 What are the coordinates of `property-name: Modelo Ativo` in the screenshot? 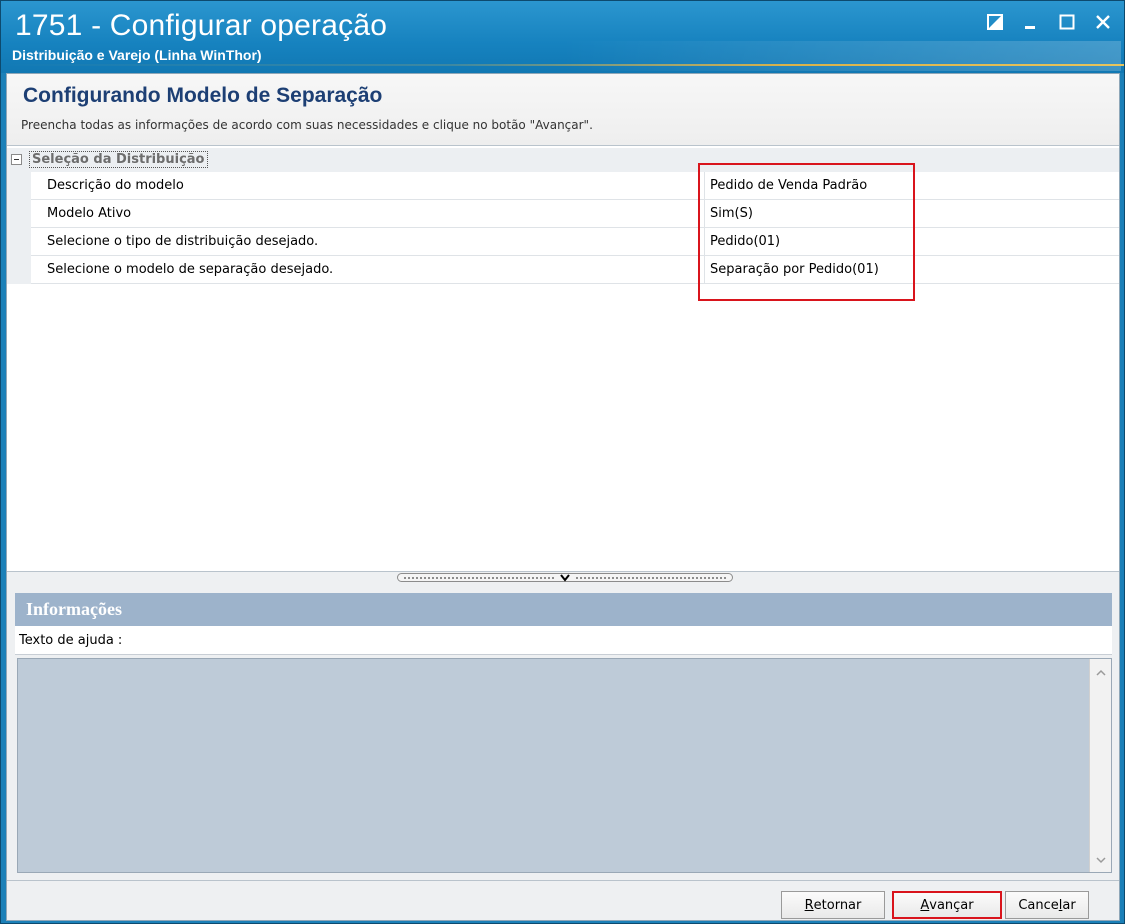 It's located at (89, 213).